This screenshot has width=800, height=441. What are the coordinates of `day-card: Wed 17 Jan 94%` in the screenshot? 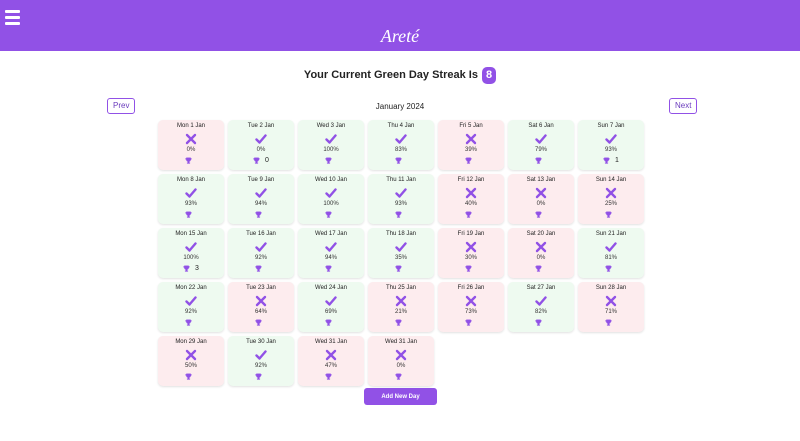 It's located at (331, 253).